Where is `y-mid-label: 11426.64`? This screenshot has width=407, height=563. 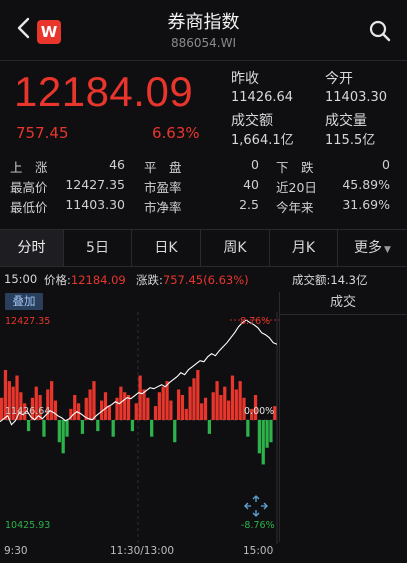
y-mid-label: 11426.64 is located at coordinates (28, 411).